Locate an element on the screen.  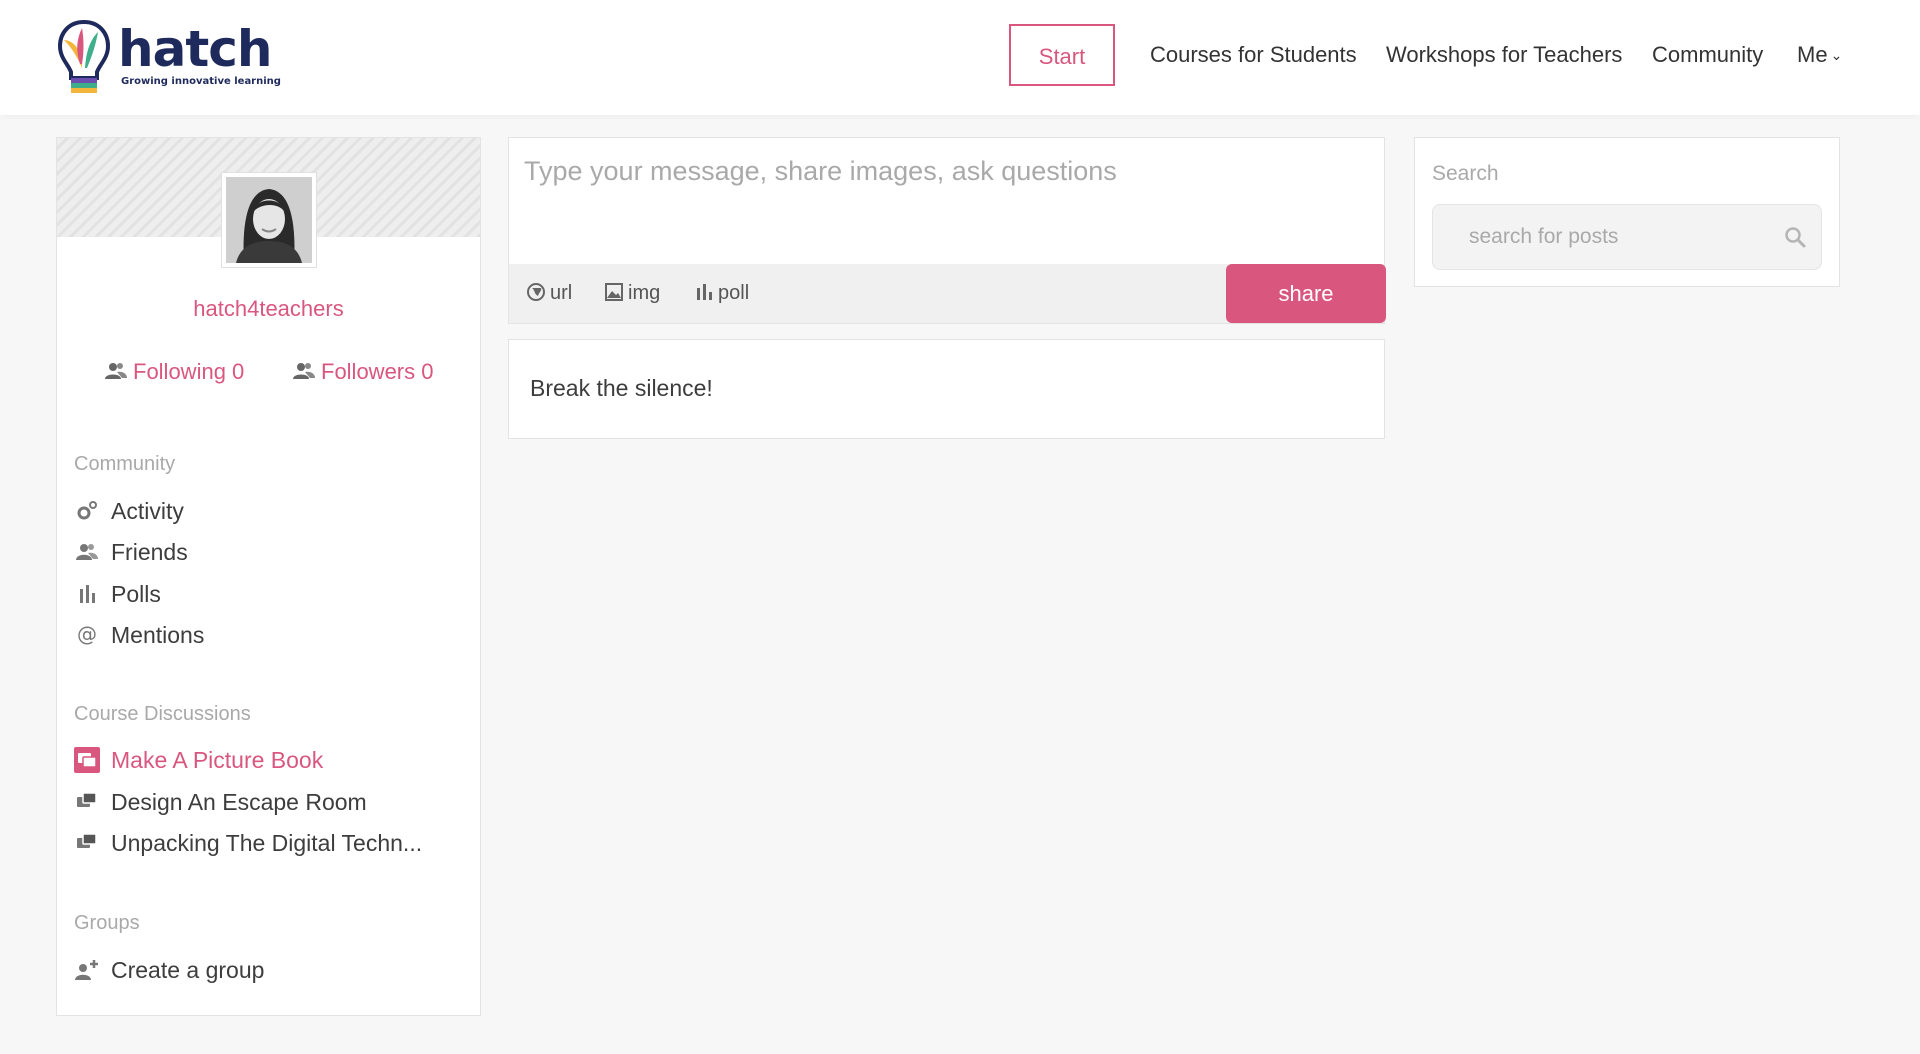
course-discussions-heading: Course Discussions is located at coordinates (162, 714).